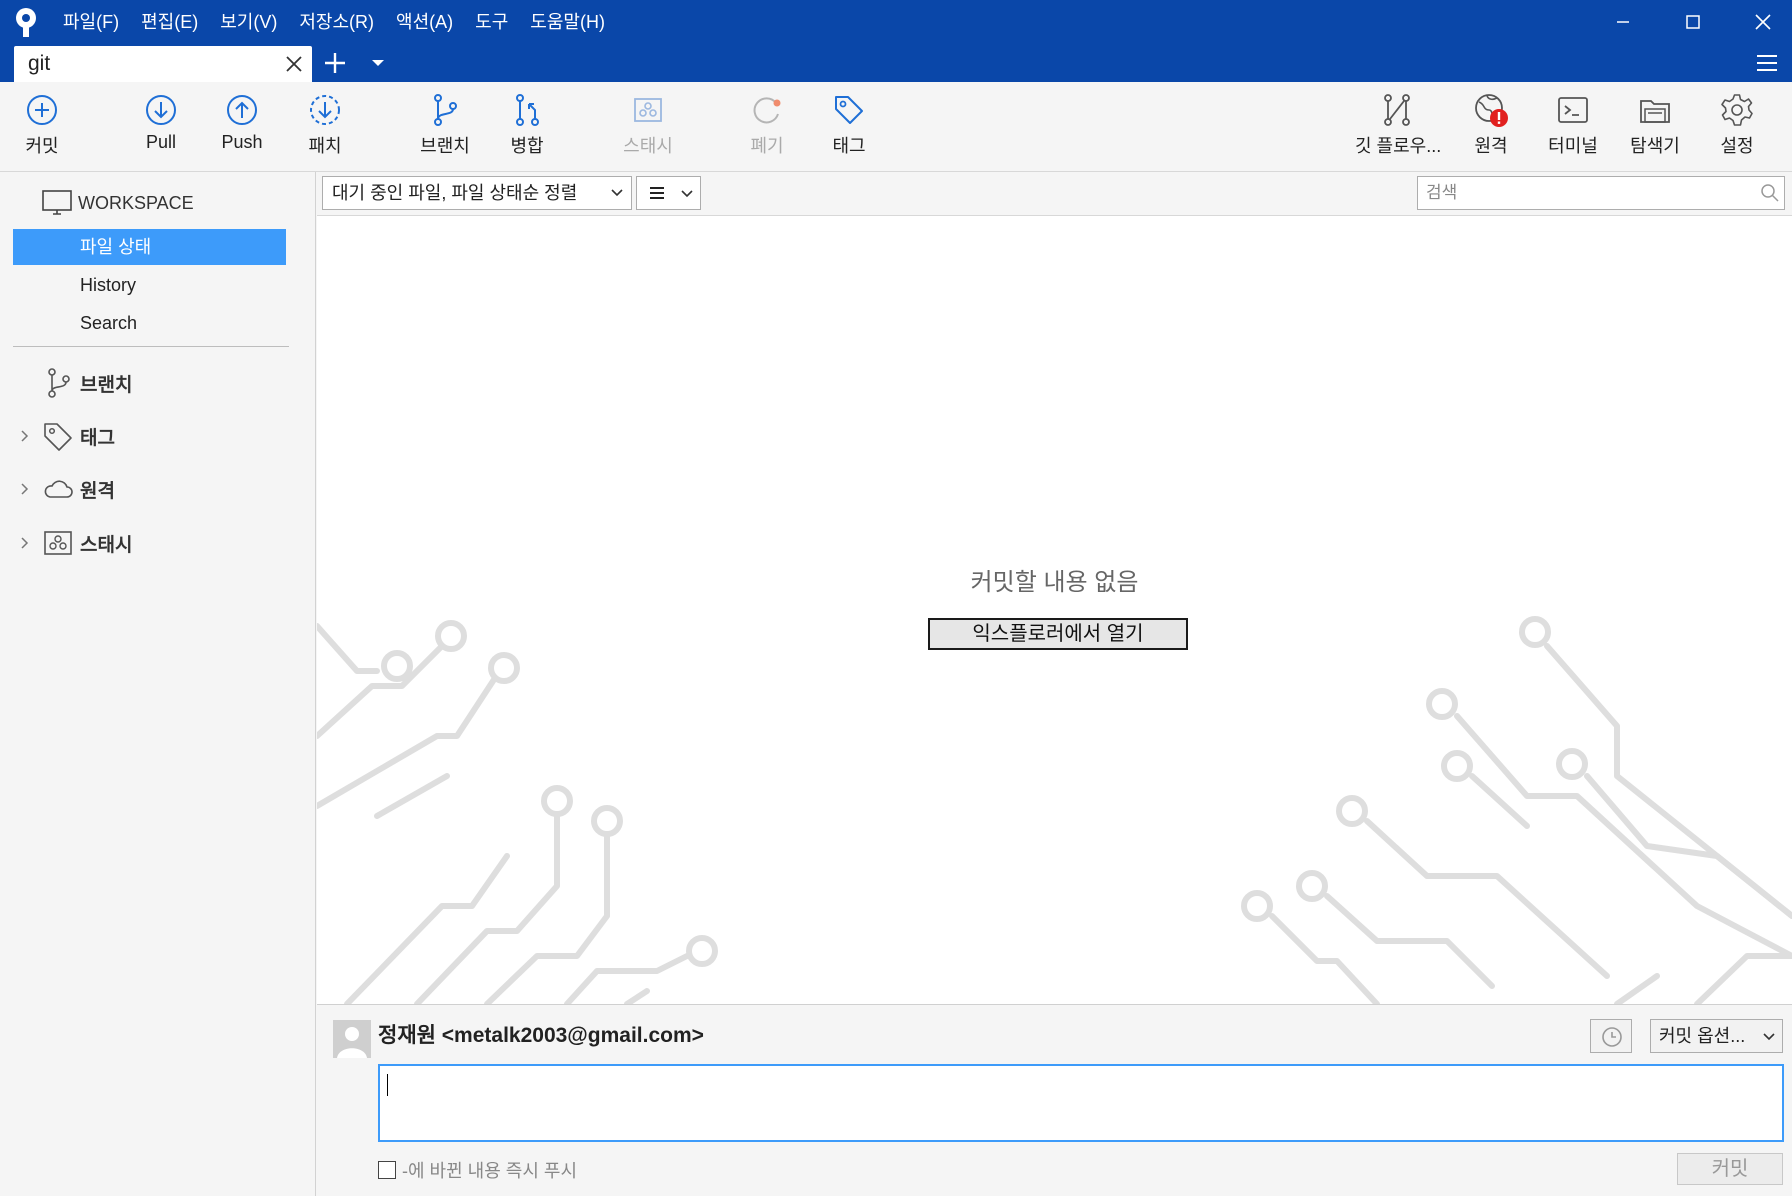  I want to click on sidebar-section-remotes: 원격, so click(66, 489).